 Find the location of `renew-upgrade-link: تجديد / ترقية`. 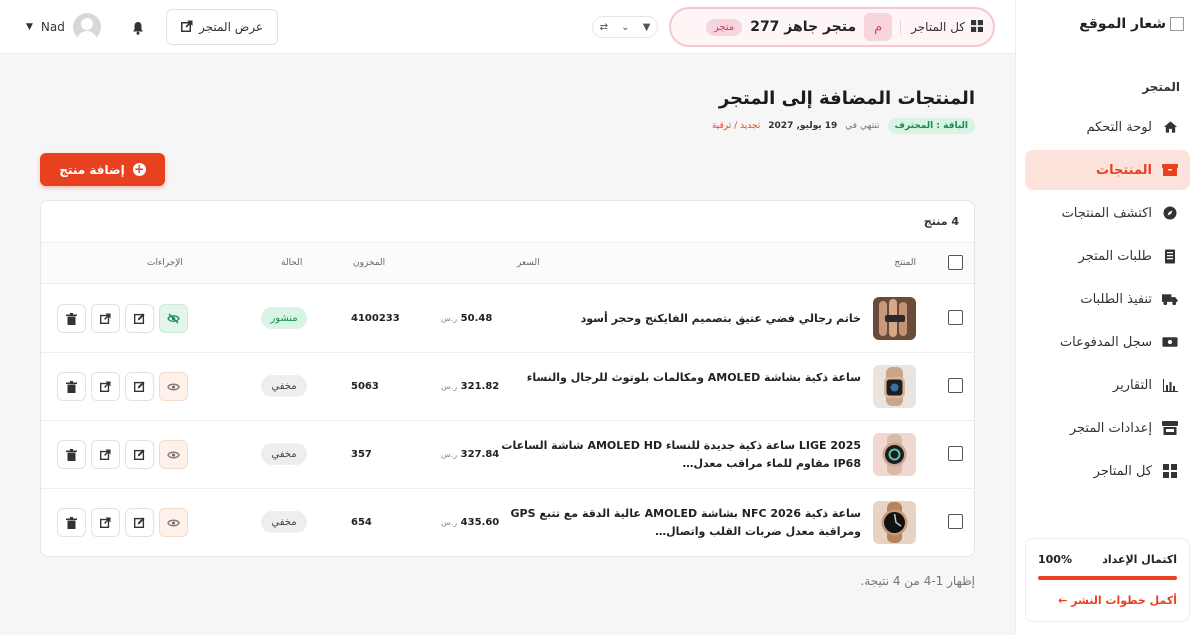

renew-upgrade-link: تجديد / ترقية is located at coordinates (736, 126).